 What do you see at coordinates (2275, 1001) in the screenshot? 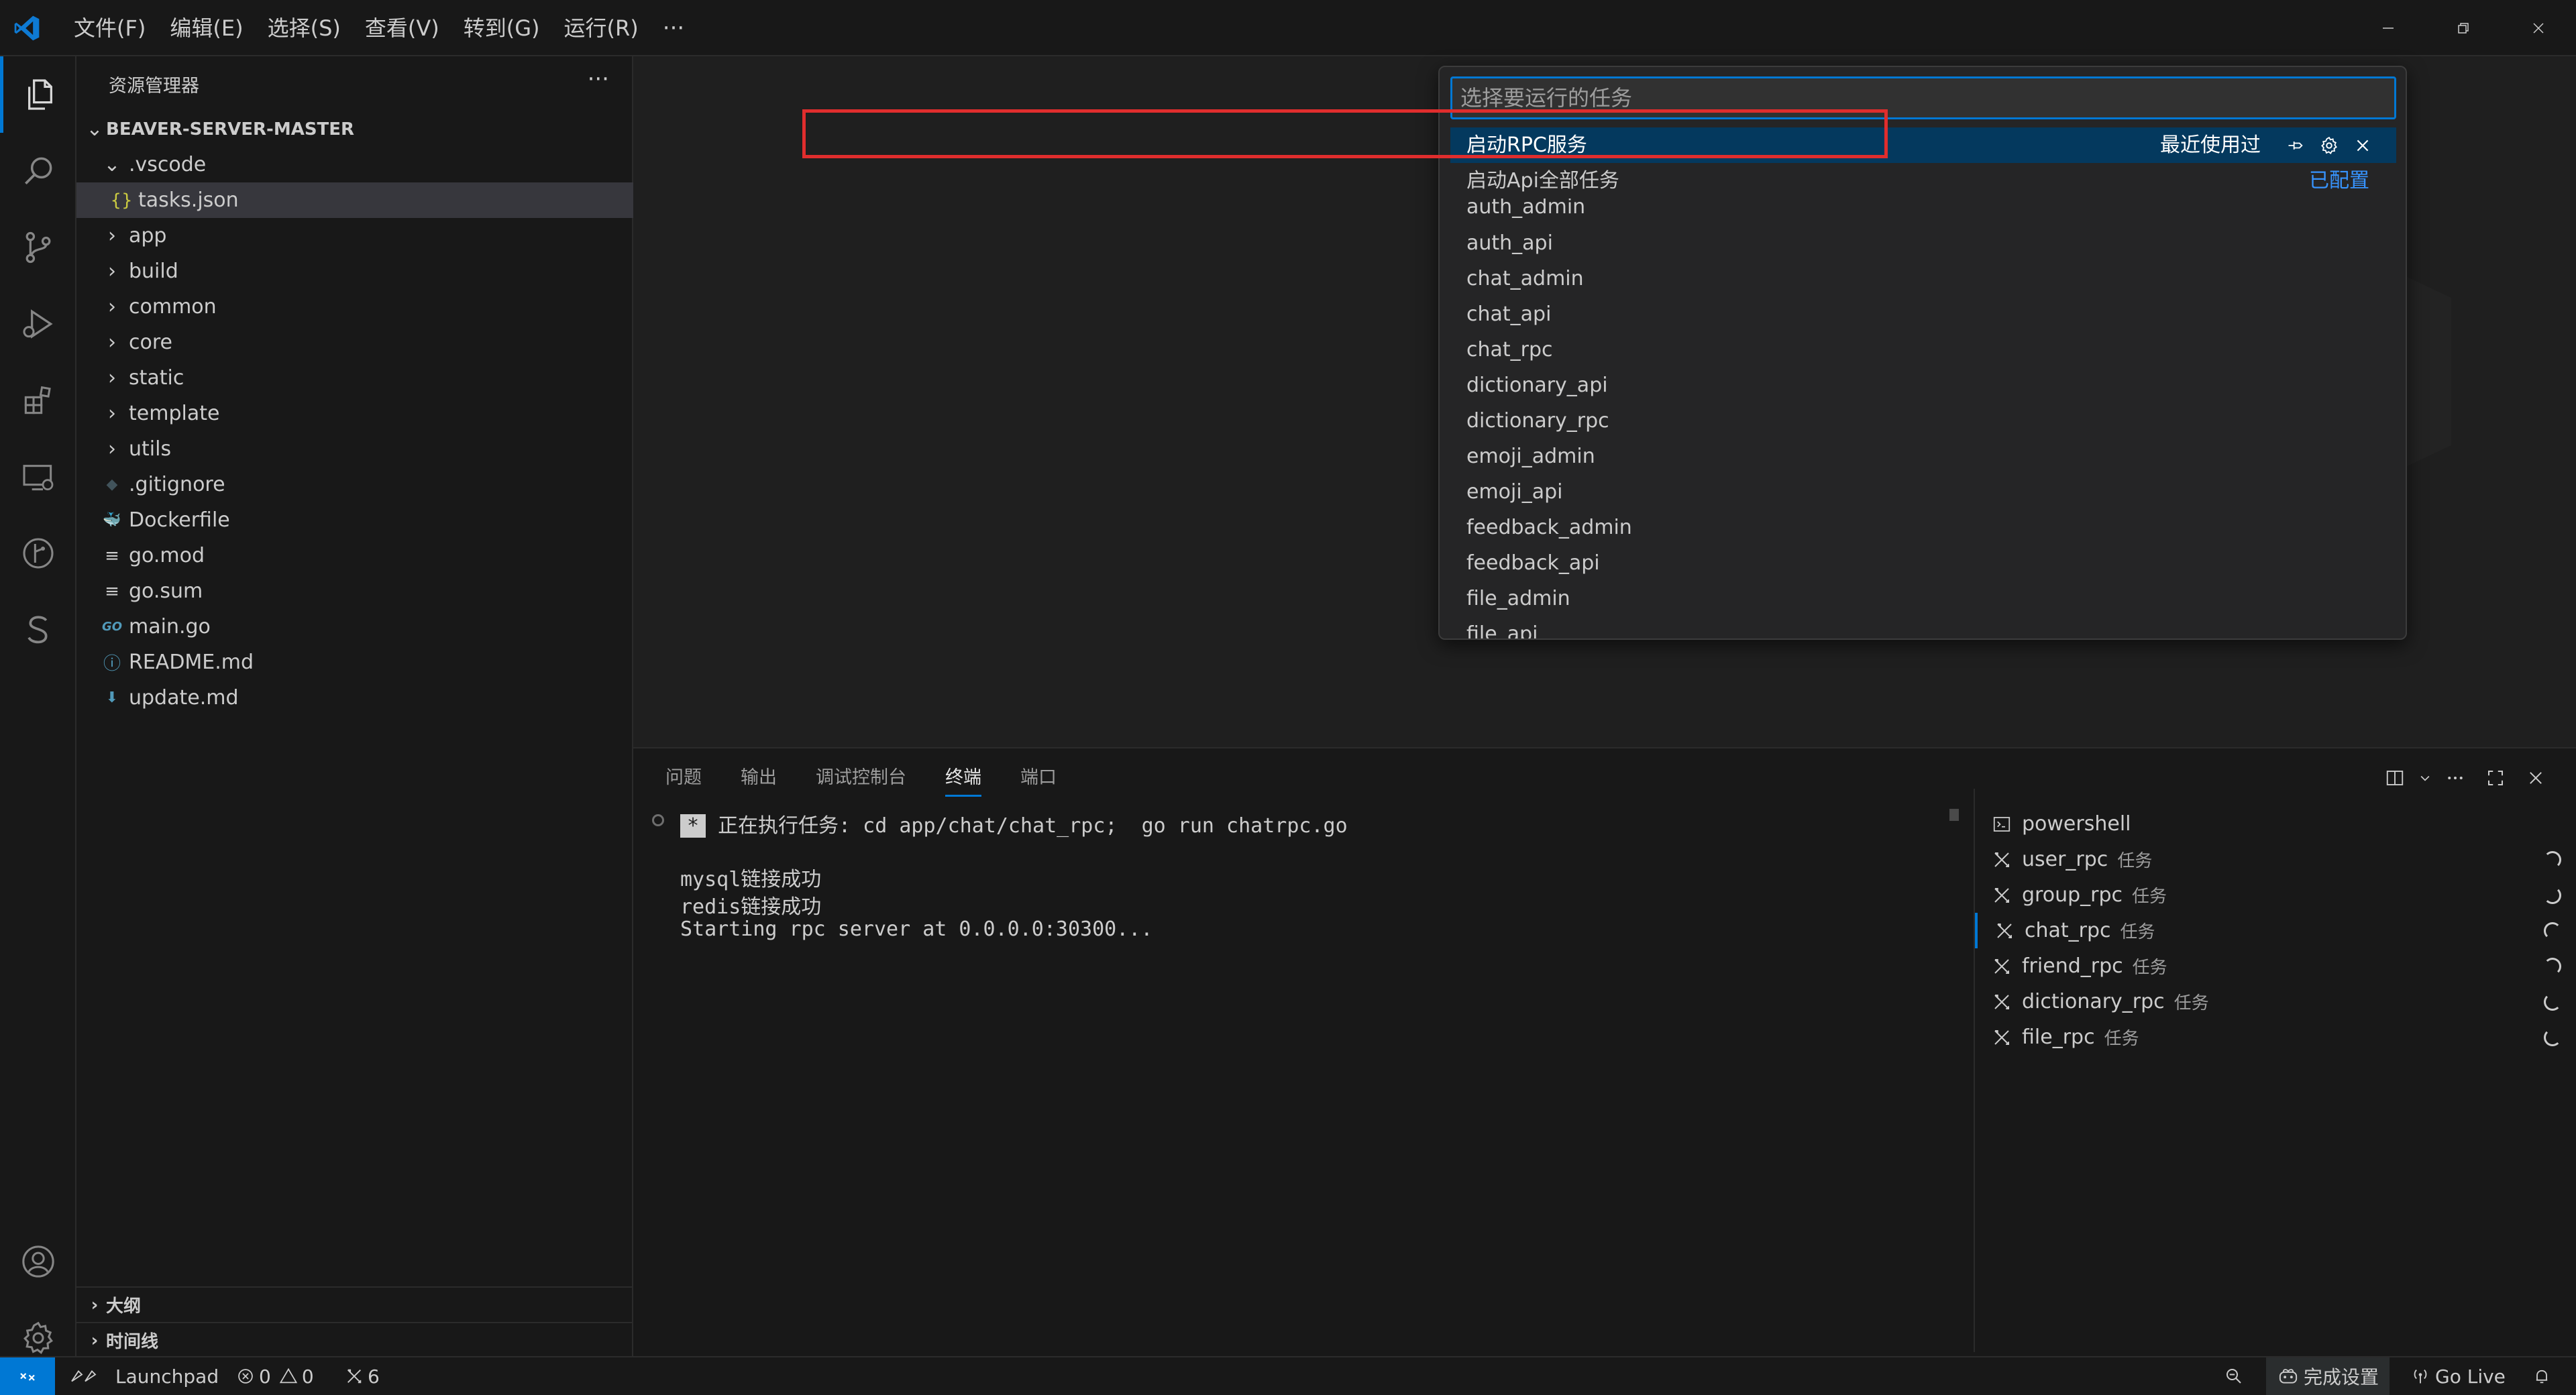
I see `terminal-tab-dictionary-rpc: dictionary_rpc 任务` at bounding box center [2275, 1001].